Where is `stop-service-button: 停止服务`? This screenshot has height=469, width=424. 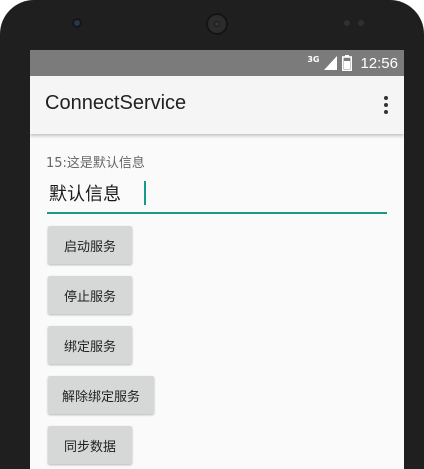 stop-service-button: 停止服务 is located at coordinates (90, 295).